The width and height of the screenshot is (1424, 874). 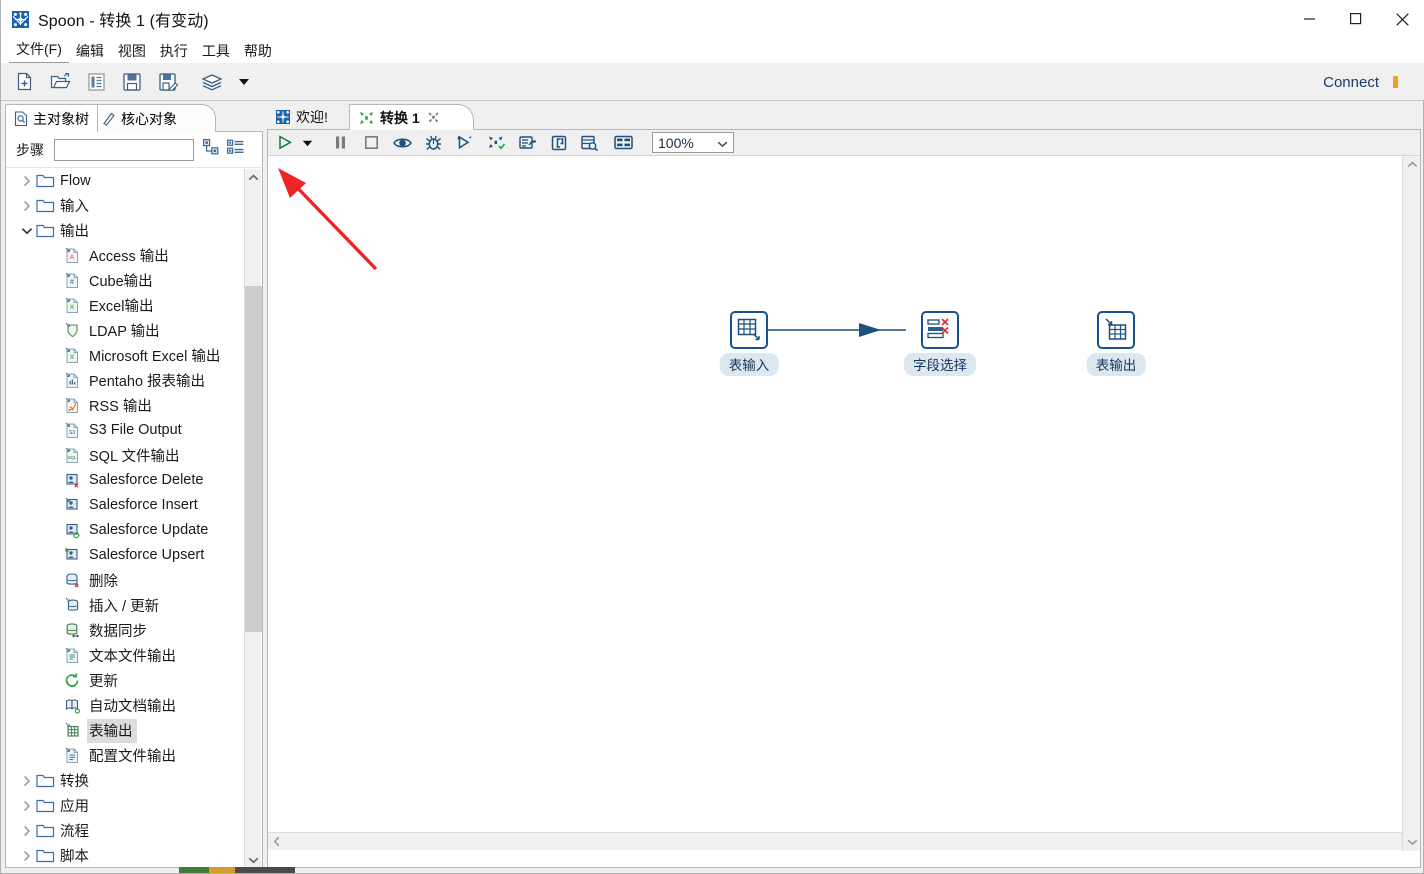 What do you see at coordinates (216, 51) in the screenshot?
I see `menu-item-tools: 工具` at bounding box center [216, 51].